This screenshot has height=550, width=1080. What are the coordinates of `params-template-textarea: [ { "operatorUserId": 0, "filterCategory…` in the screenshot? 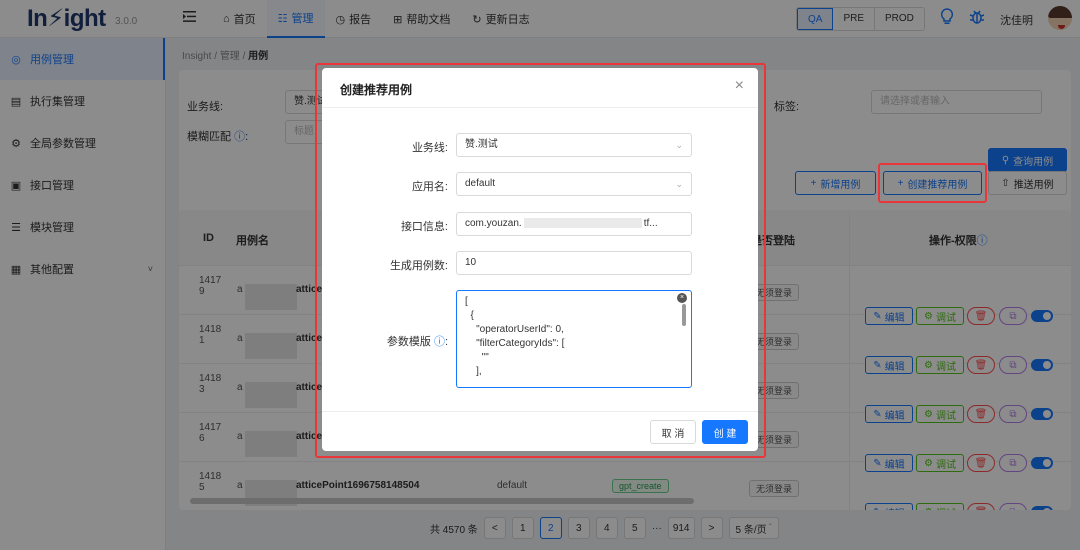 It's located at (574, 339).